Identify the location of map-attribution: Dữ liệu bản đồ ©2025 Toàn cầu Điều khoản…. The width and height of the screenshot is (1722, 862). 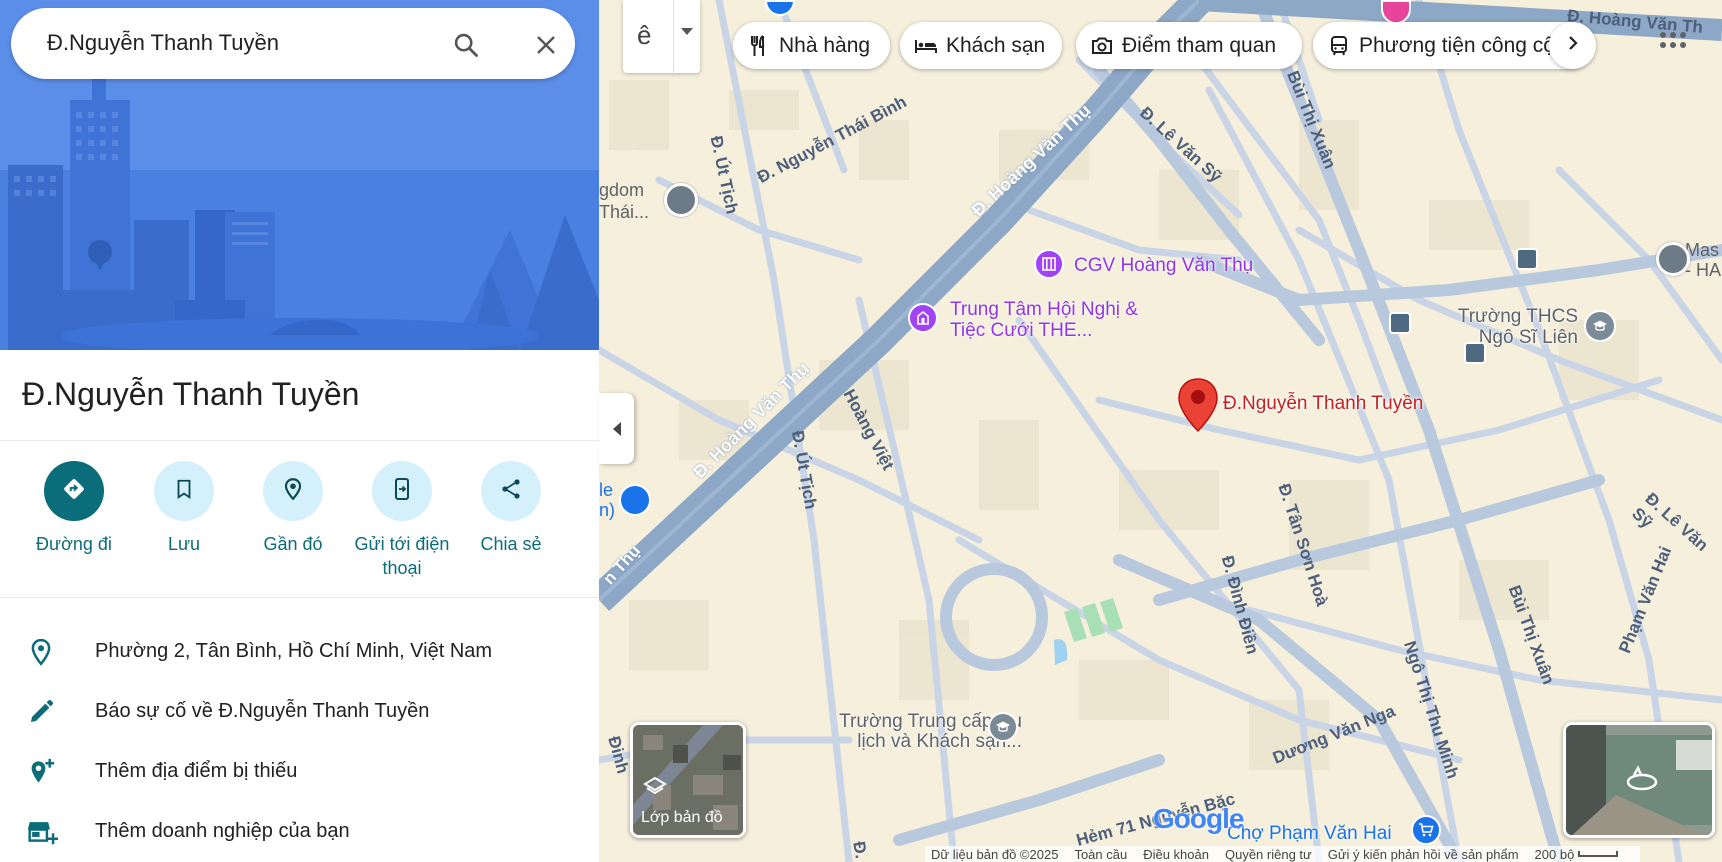
(1283, 854).